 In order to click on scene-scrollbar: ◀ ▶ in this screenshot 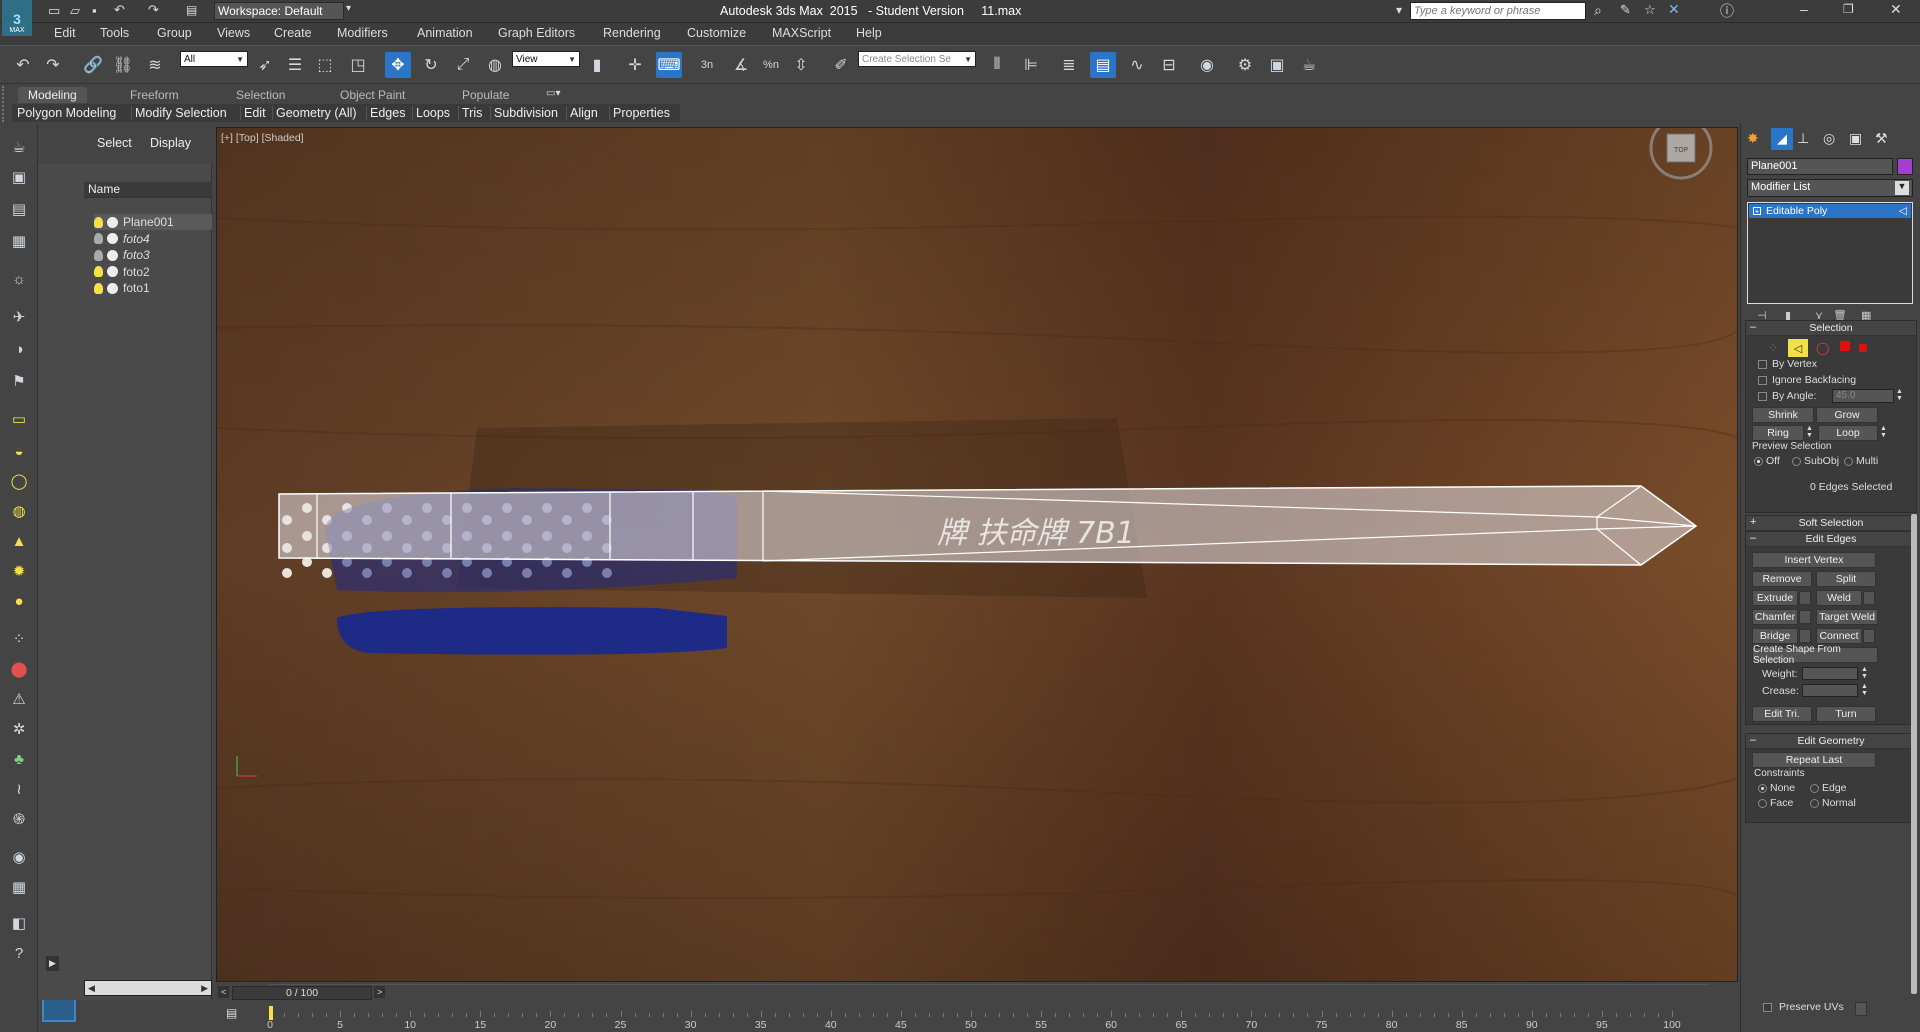, I will do `click(148, 988)`.